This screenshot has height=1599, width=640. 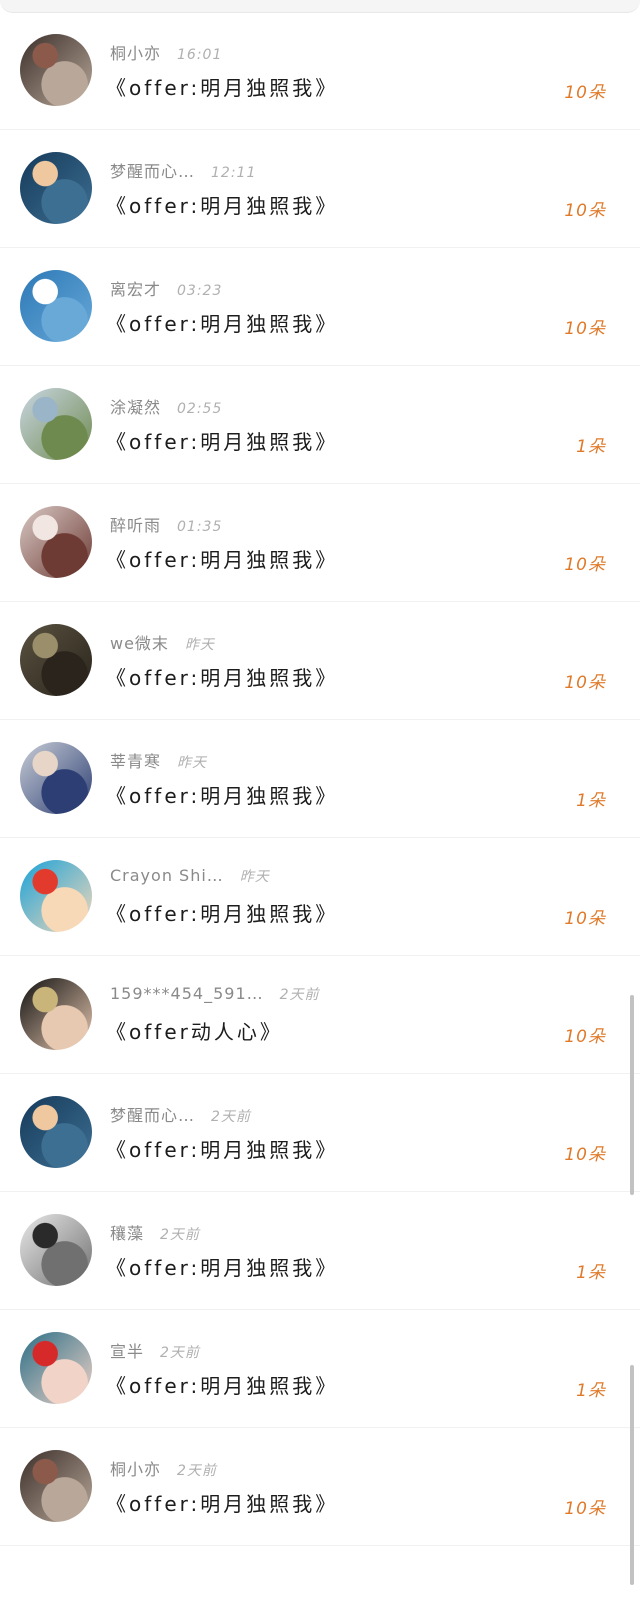 What do you see at coordinates (320, 661) in the screenshot?
I see `list-item: we微末 昨天《offer:明月独照我》 10朵` at bounding box center [320, 661].